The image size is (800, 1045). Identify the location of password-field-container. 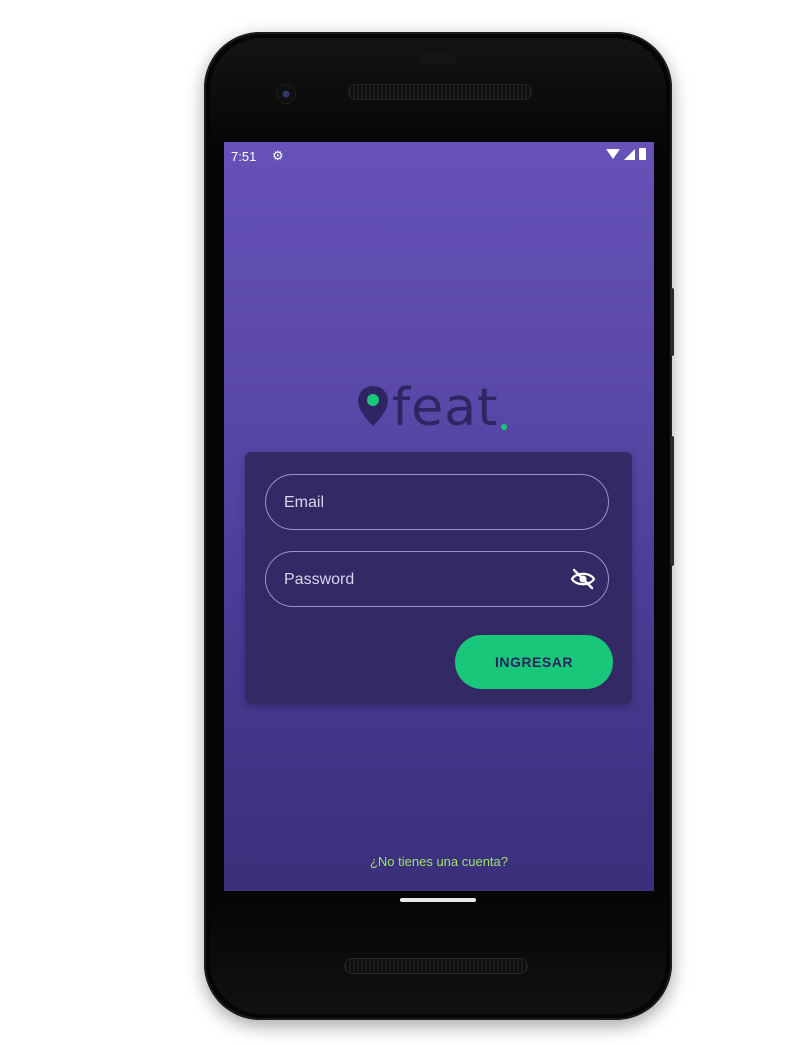
(437, 579).